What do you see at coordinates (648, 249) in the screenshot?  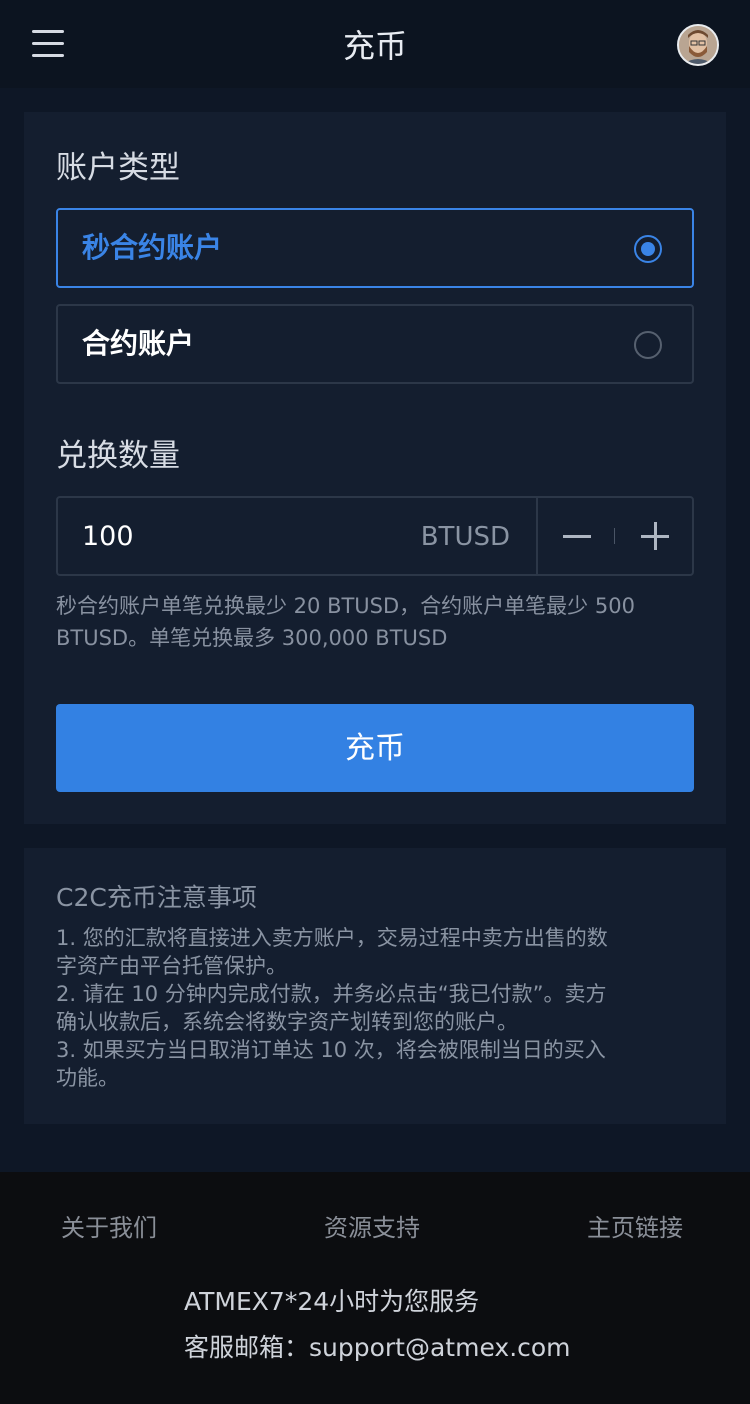 I see `radio-selected-icon` at bounding box center [648, 249].